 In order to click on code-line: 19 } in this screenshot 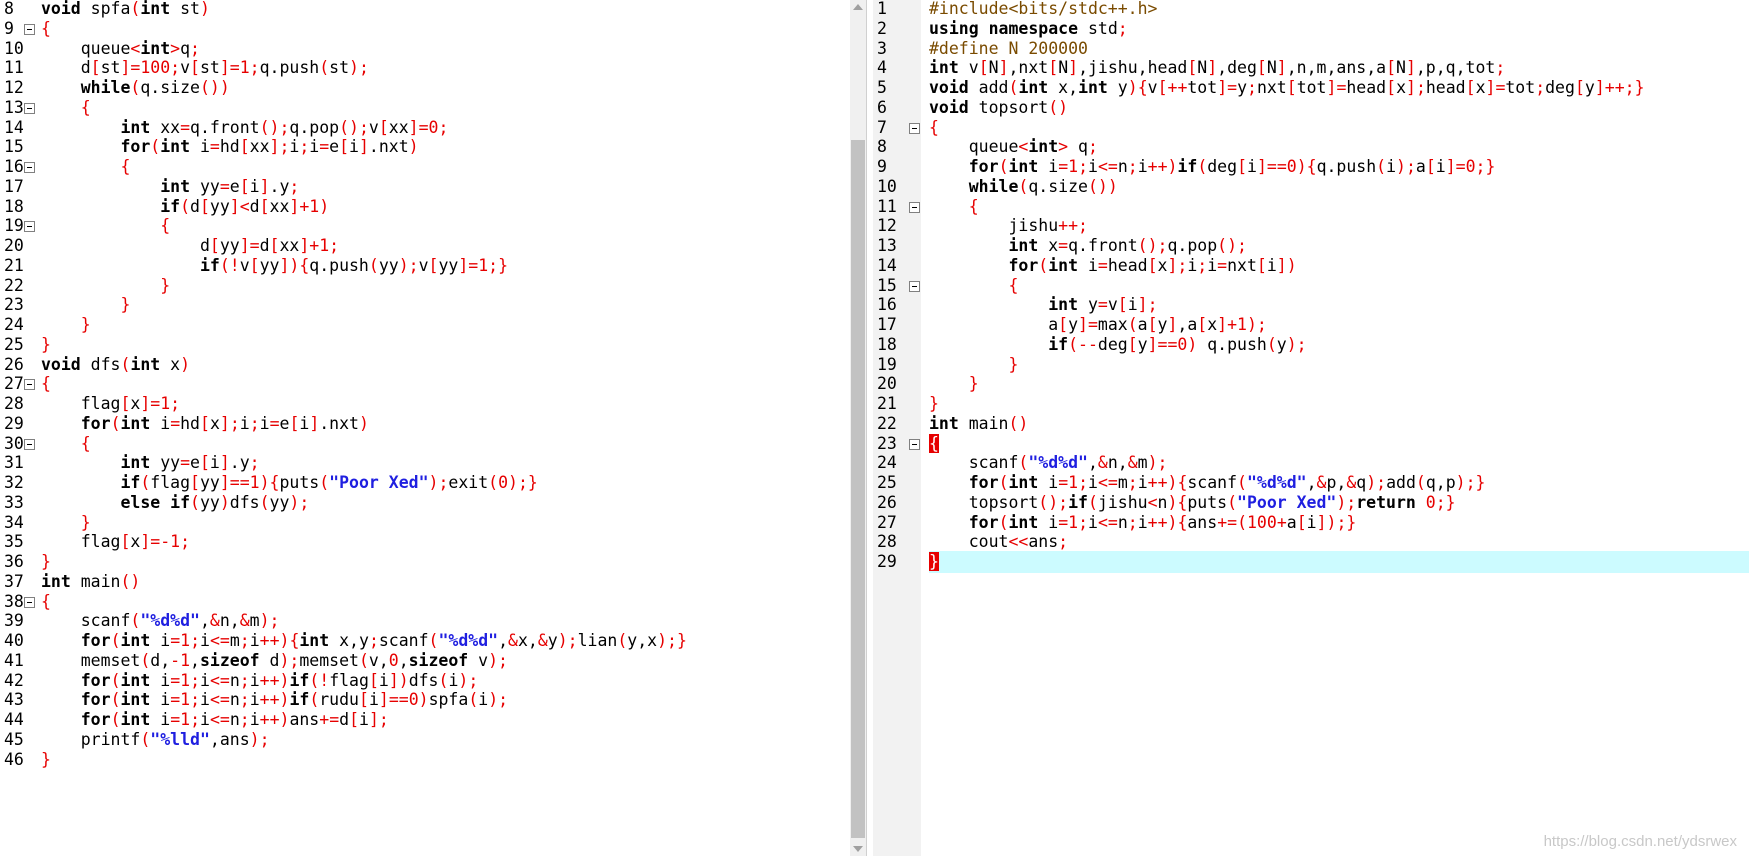, I will do `click(1311, 365)`.